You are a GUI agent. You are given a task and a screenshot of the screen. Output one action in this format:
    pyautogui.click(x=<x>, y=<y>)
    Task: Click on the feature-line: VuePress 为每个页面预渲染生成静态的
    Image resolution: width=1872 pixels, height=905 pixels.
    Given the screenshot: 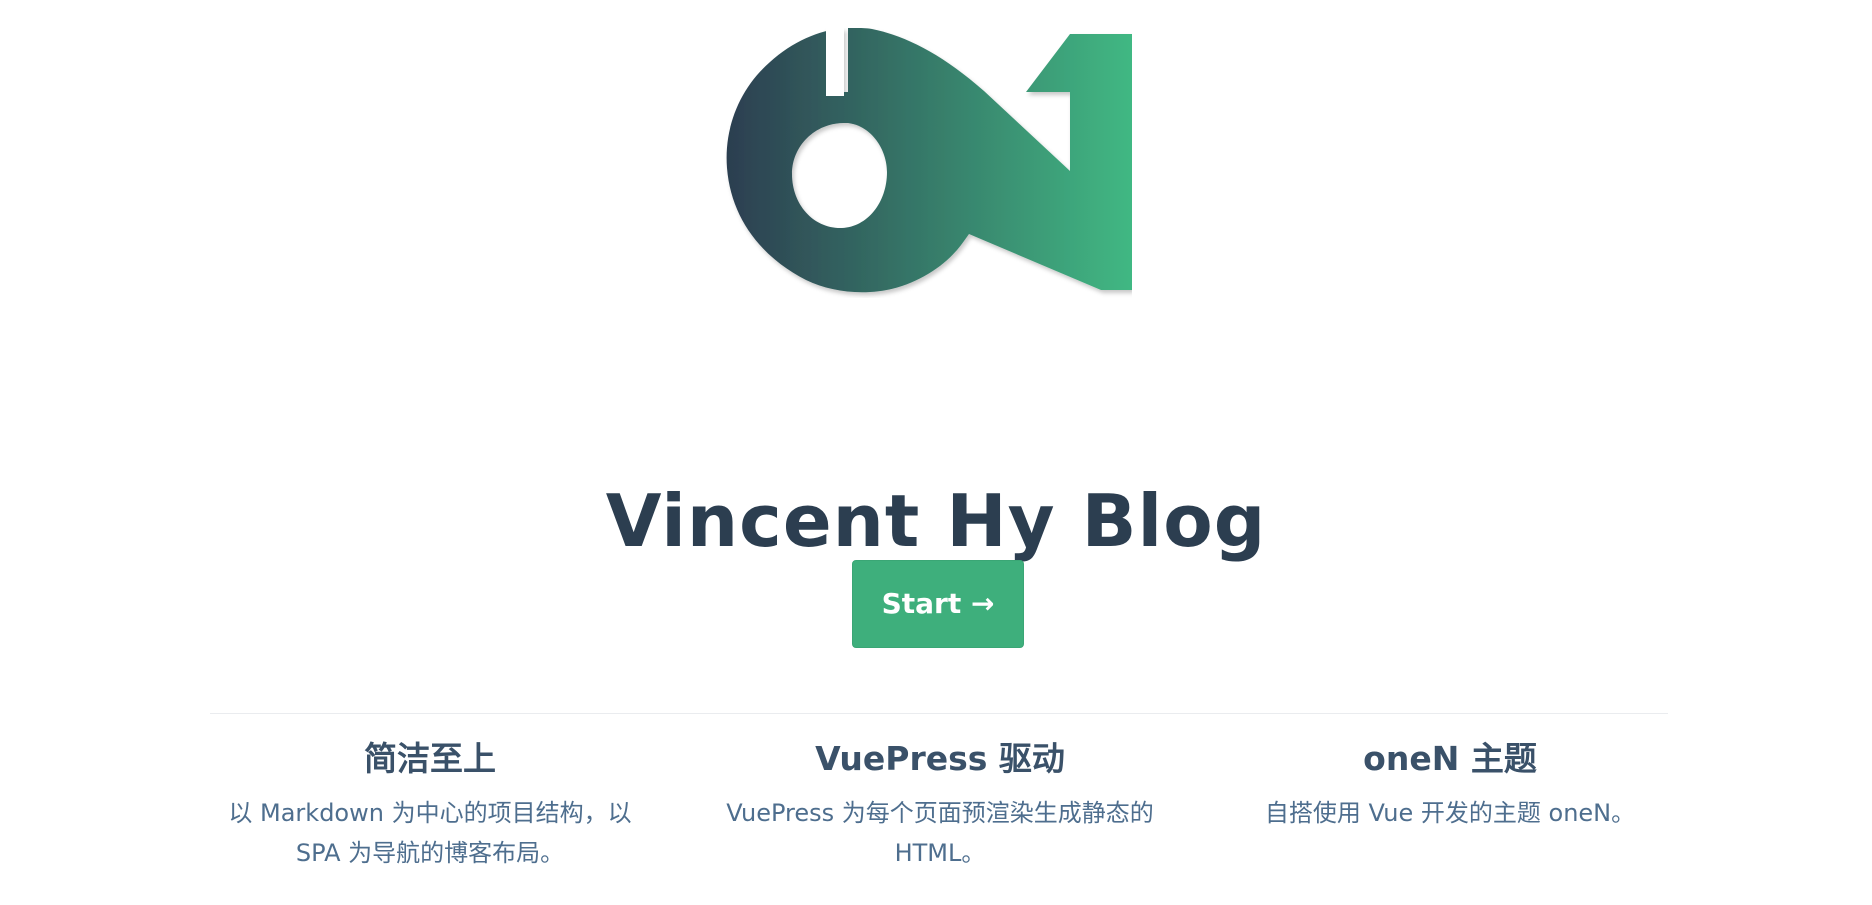 What is the action you would take?
    pyautogui.click(x=940, y=813)
    